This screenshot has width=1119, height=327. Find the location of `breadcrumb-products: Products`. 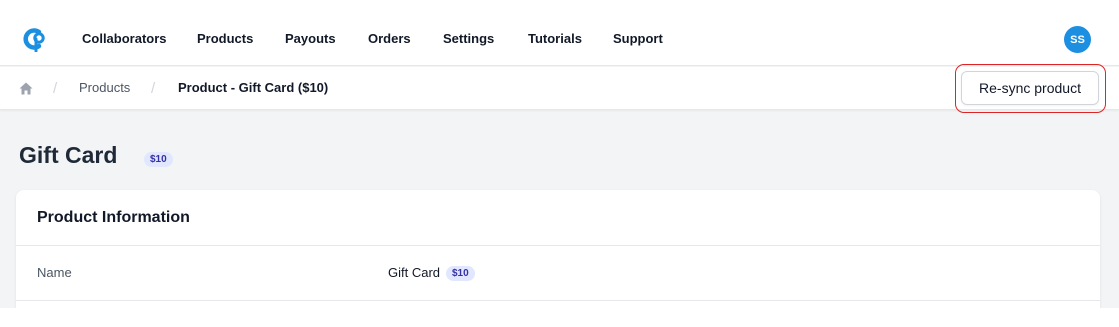

breadcrumb-products: Products is located at coordinates (104, 87).